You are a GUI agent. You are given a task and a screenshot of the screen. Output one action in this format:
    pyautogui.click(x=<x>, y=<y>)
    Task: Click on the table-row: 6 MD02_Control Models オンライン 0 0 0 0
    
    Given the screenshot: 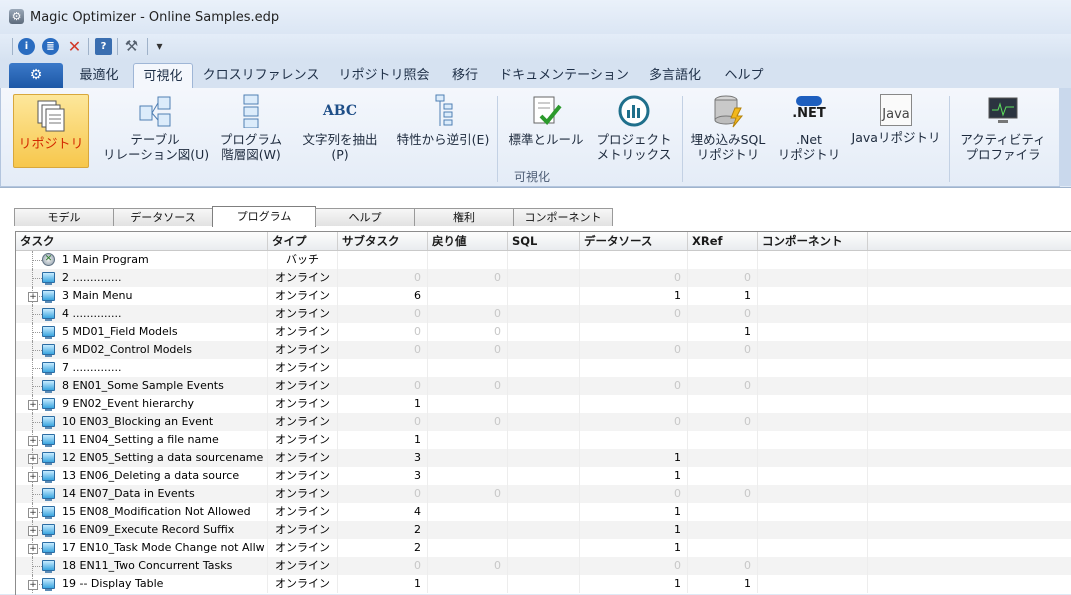 What is the action you would take?
    pyautogui.click(x=543, y=350)
    